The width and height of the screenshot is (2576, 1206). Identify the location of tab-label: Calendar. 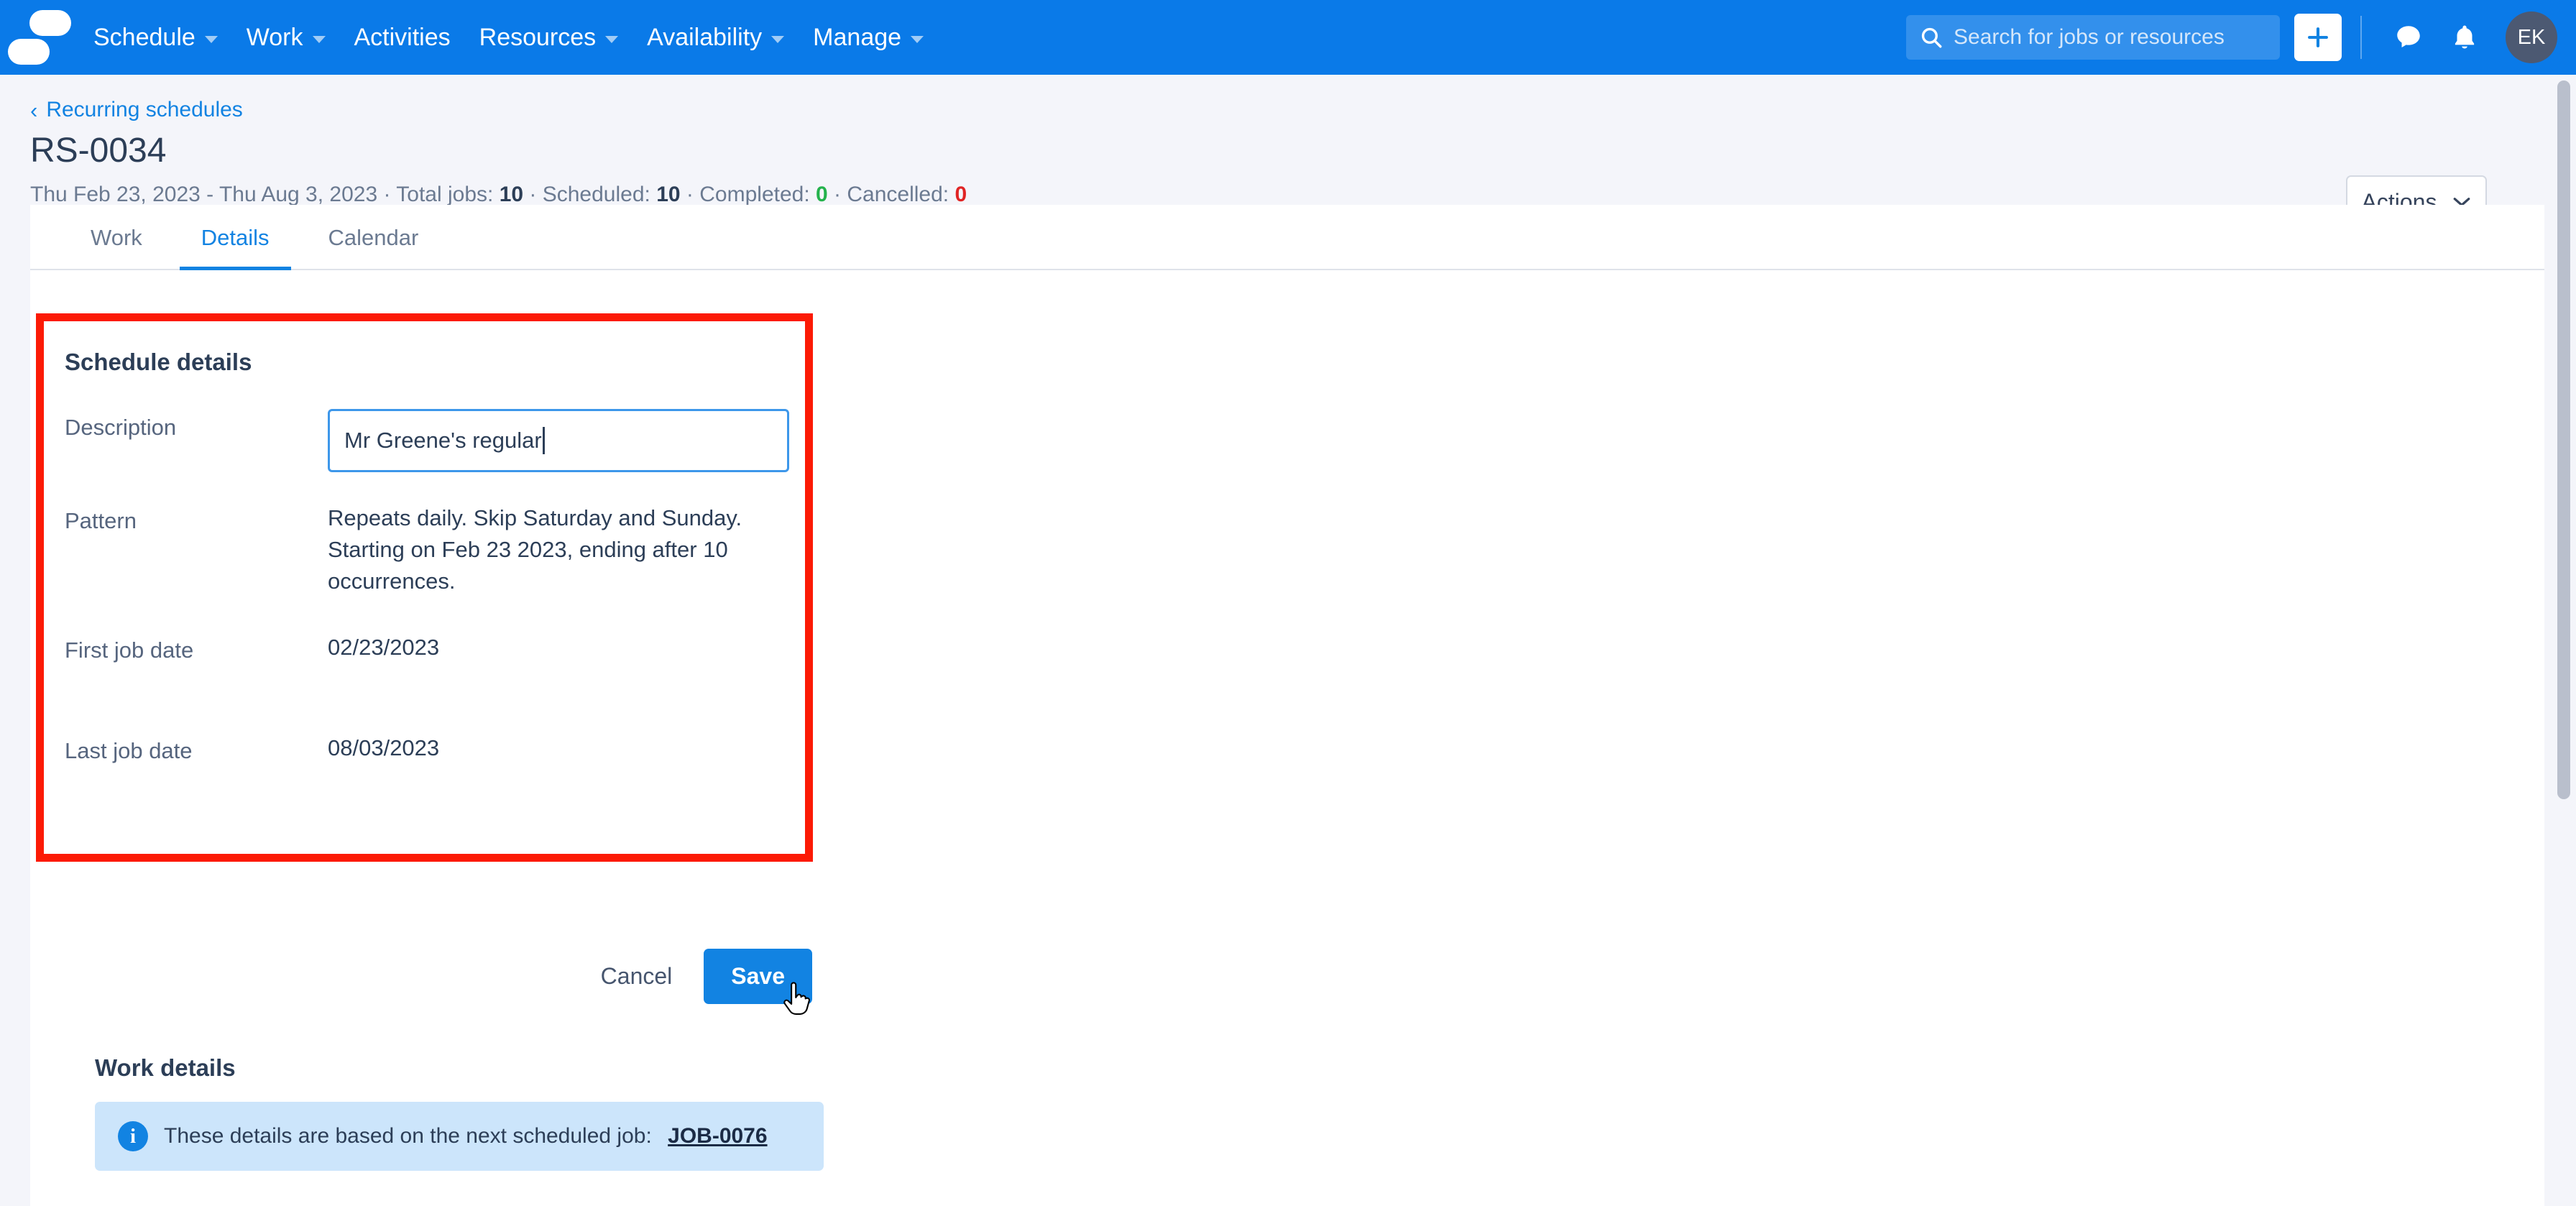
(373, 237).